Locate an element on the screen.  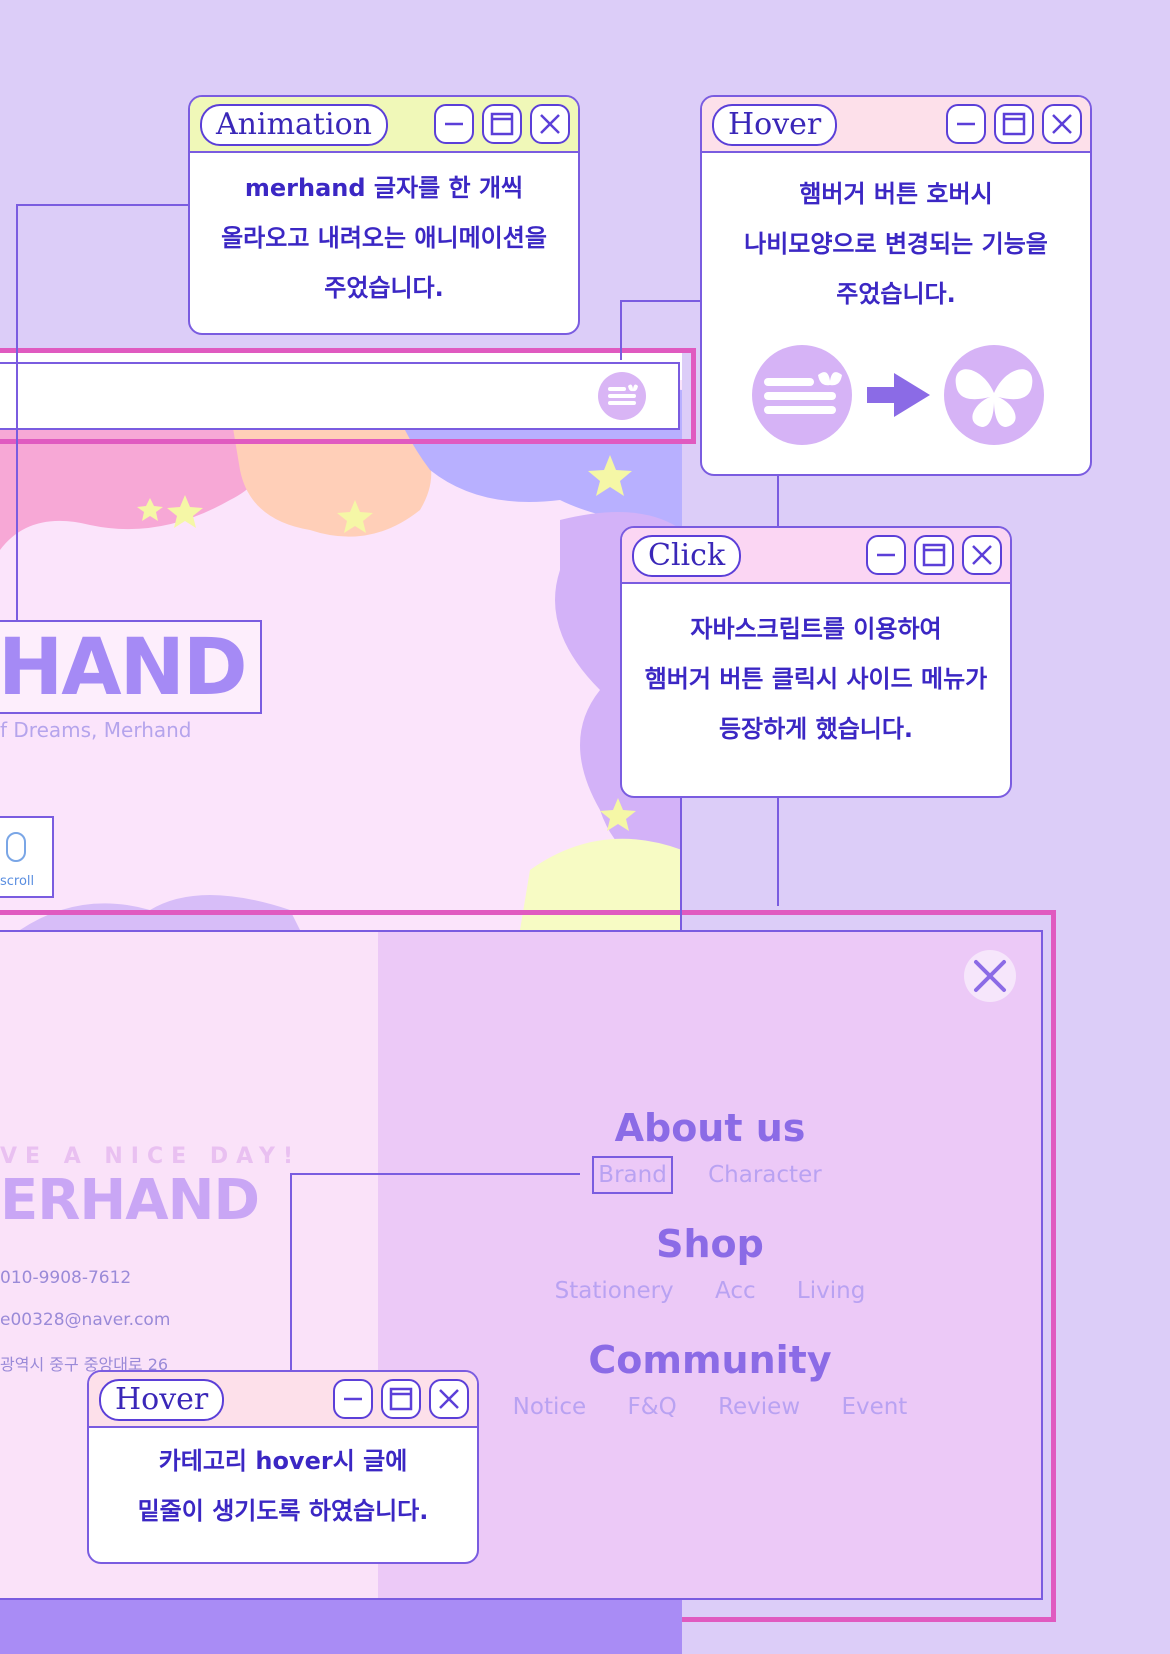
popup-body: merhand 글자를 한 개씩 올라오고 내려오는 애니메이션을 주었습니다. is located at coordinates (384, 233).